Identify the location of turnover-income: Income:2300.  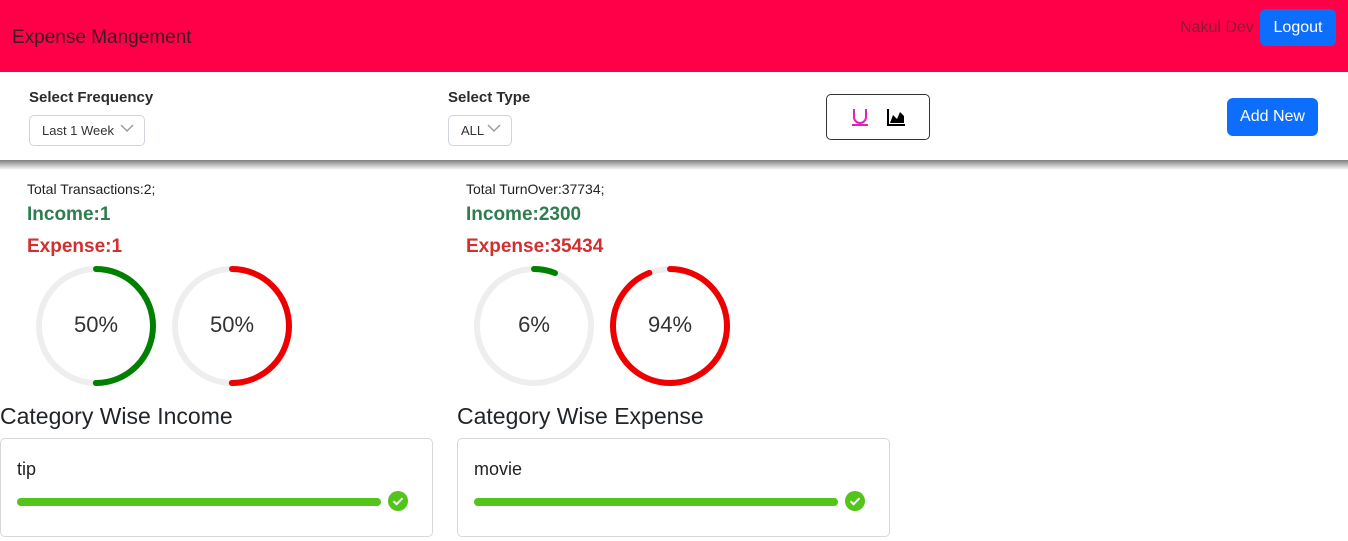
(524, 214).